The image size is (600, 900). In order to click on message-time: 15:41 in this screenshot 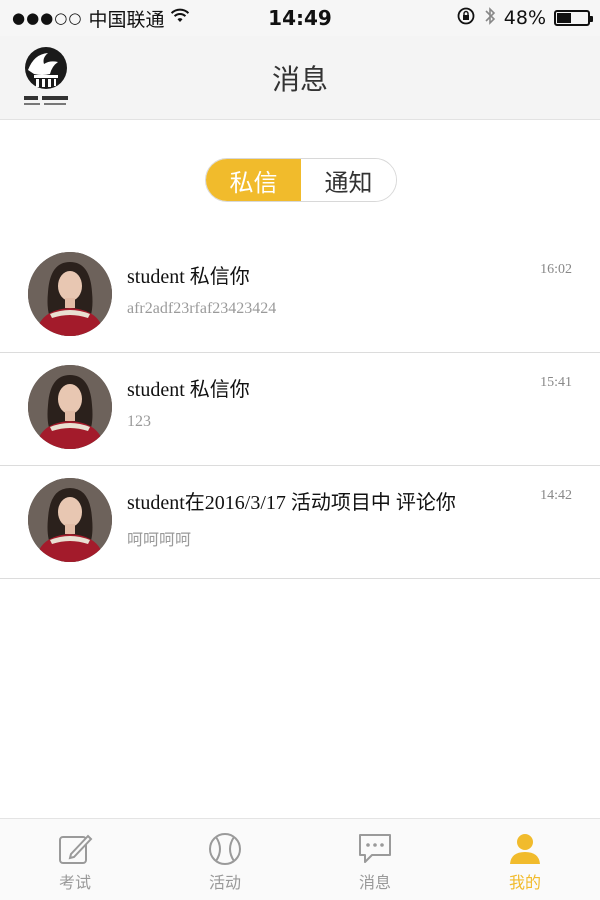, I will do `click(556, 382)`.